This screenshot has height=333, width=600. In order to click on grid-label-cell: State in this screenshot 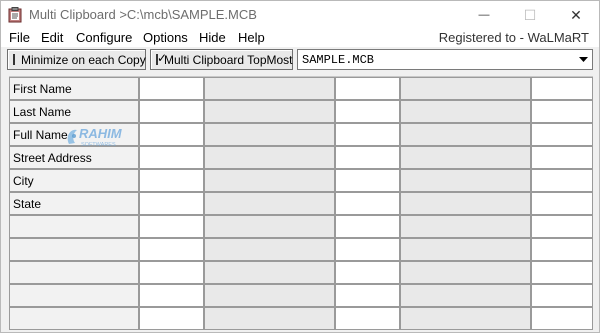, I will do `click(74, 203)`.